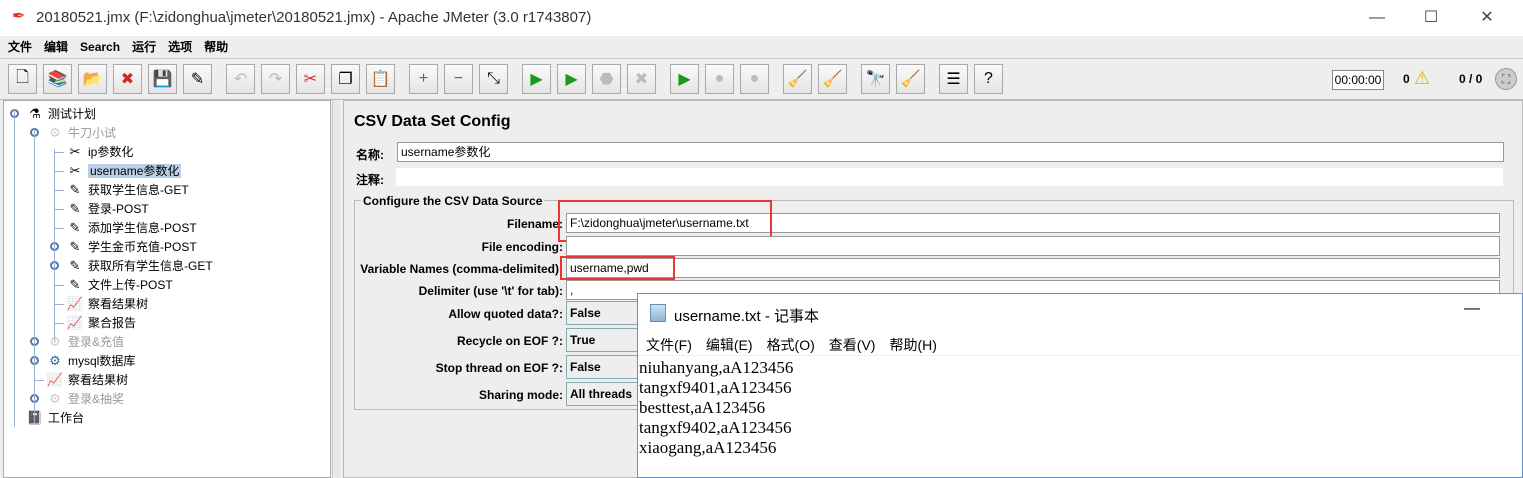 This screenshot has height=478, width=1523. Describe the element at coordinates (1033, 268) in the screenshot. I see `varnames-input: username,pwd` at that location.